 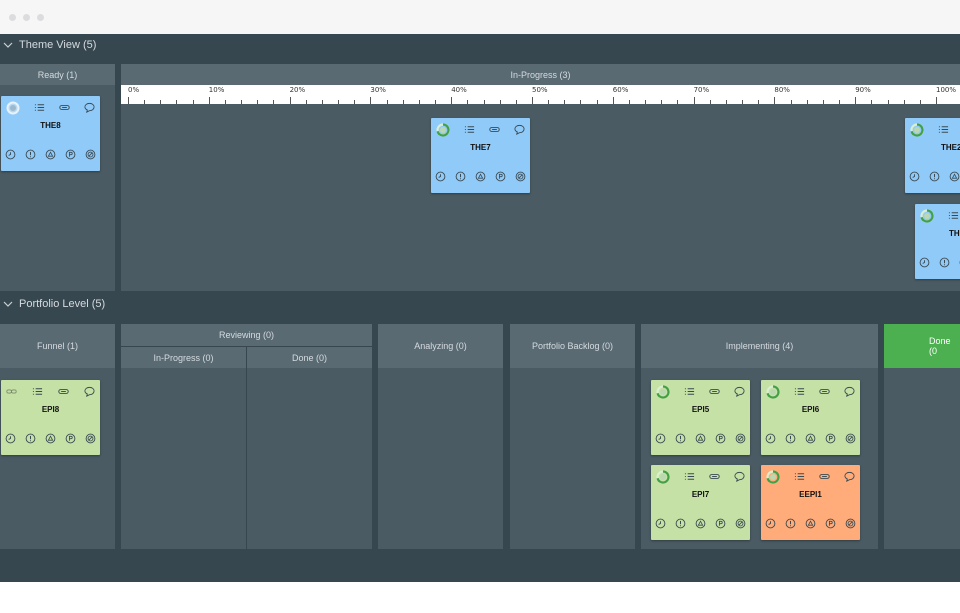 What do you see at coordinates (922, 346) in the screenshot?
I see `column-header-done: Done (0` at bounding box center [922, 346].